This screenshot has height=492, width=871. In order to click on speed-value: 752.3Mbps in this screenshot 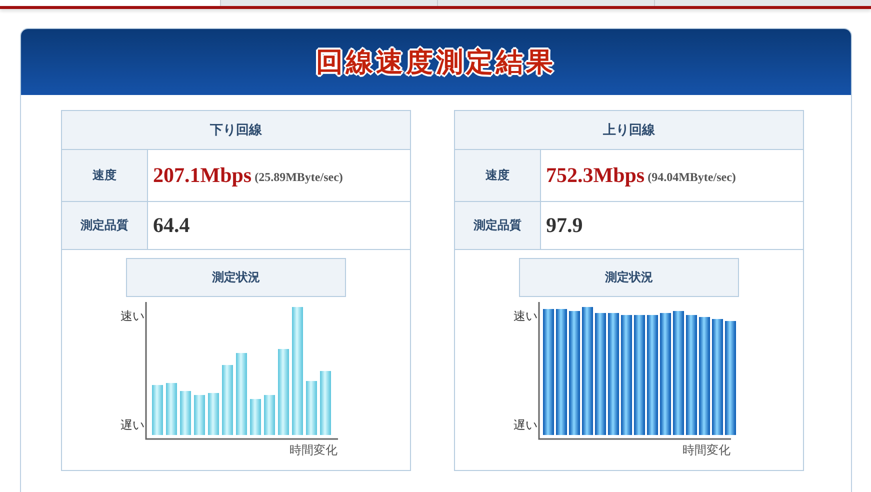, I will do `click(595, 175)`.